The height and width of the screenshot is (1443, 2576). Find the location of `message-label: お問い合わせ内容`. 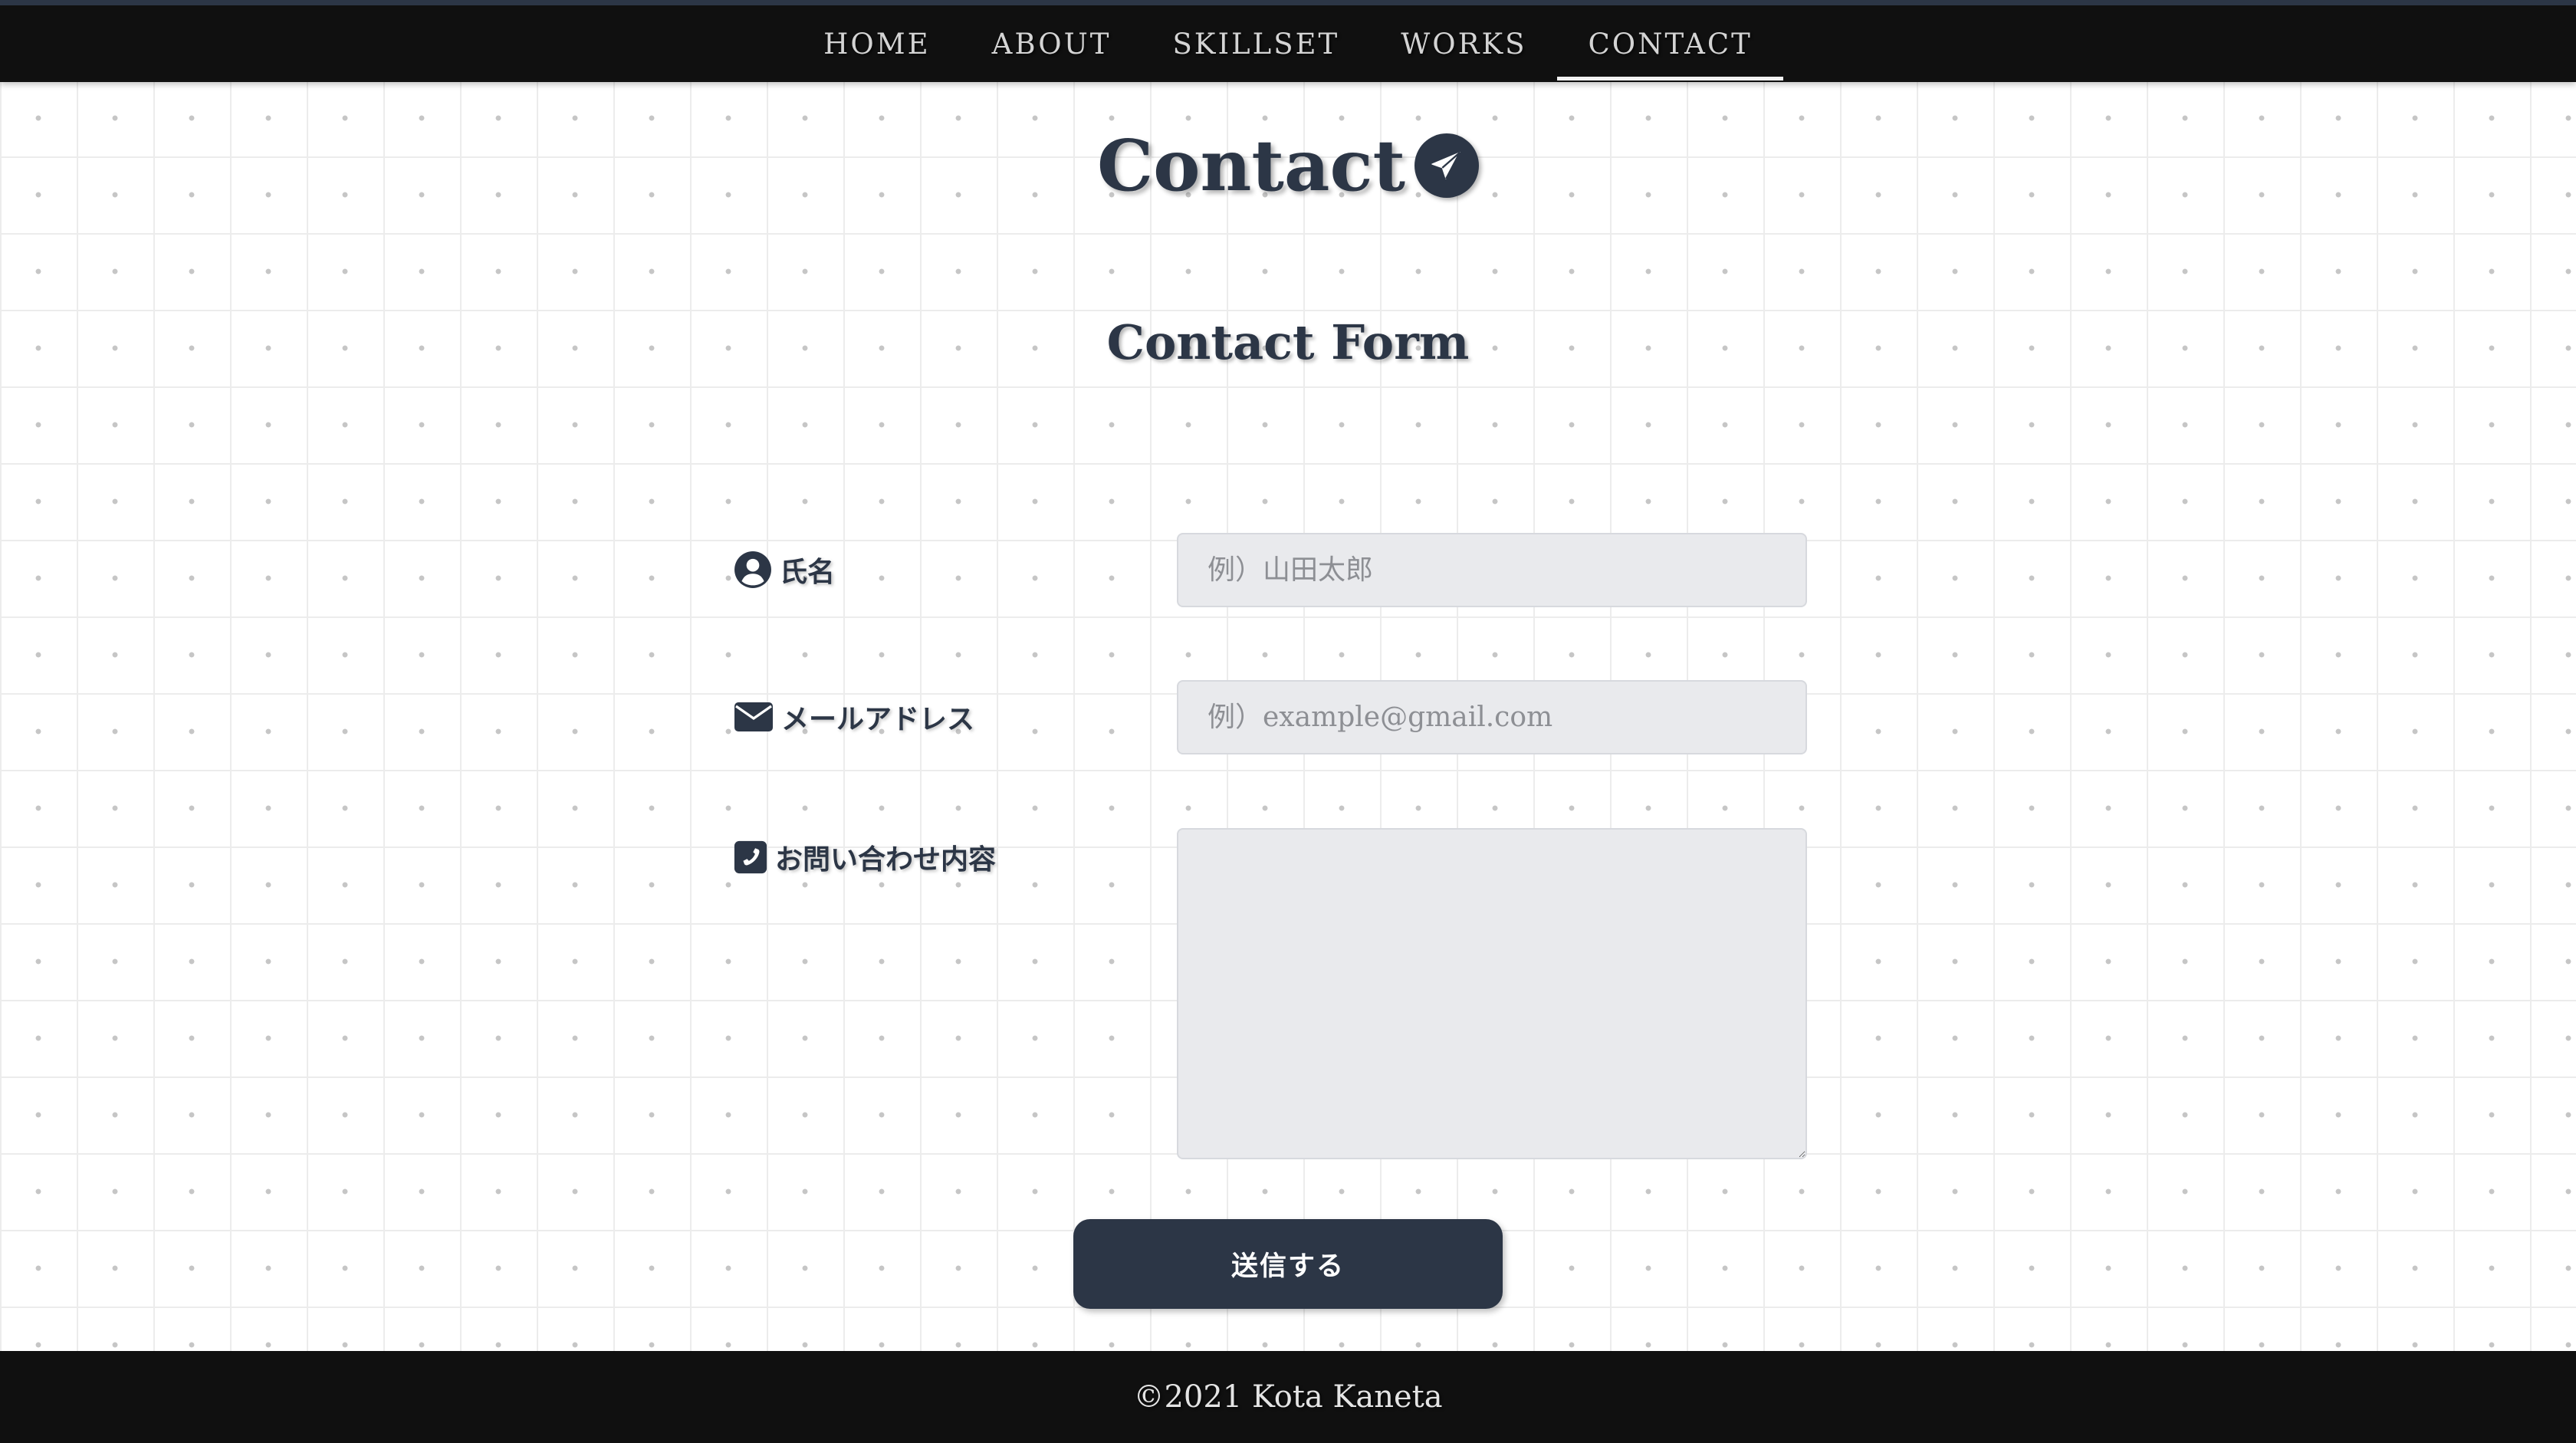

message-label: お問い合わせ内容 is located at coordinates (865, 857).